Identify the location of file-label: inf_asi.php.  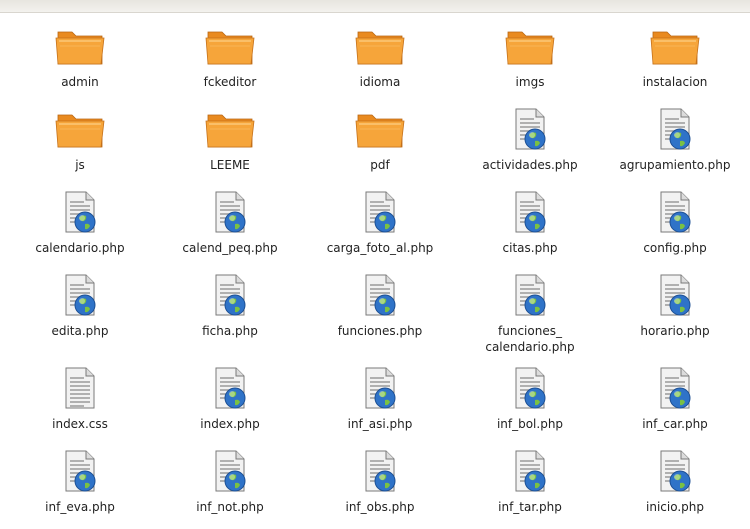
(380, 424).